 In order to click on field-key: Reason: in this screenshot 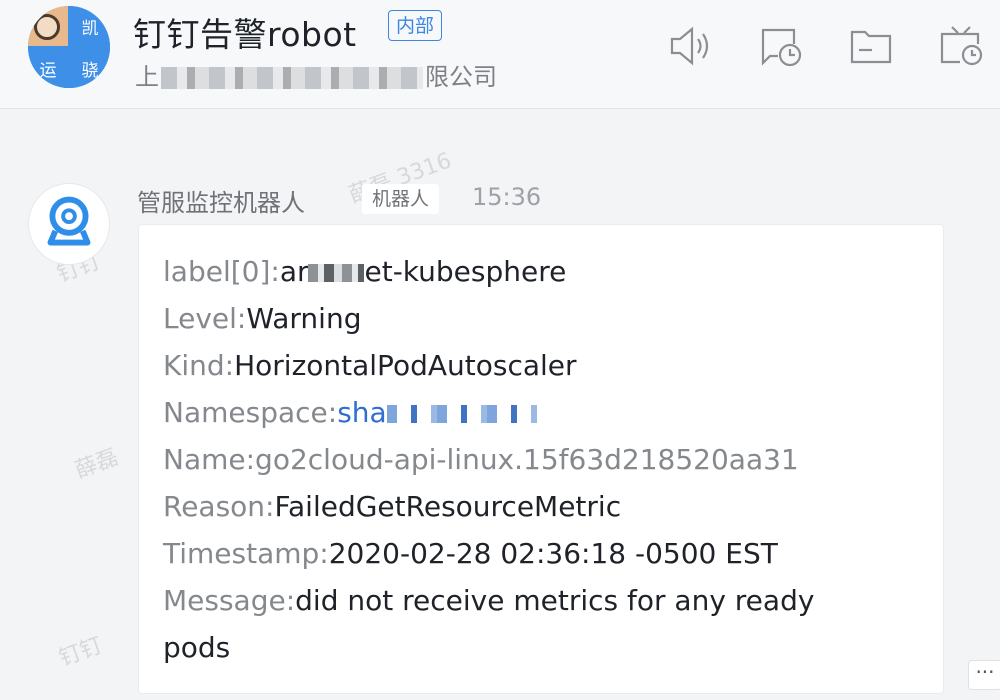, I will do `click(219, 506)`.